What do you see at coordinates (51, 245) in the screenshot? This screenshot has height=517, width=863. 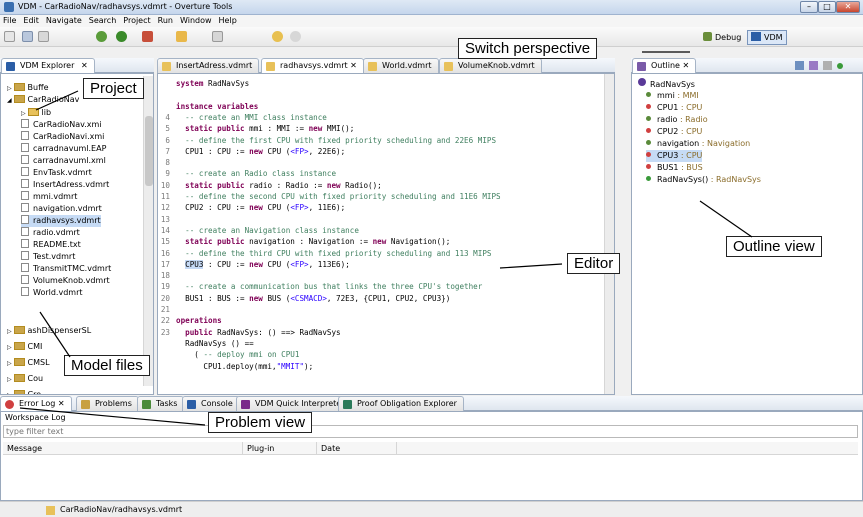 I see `explorer-item: README.txt` at bounding box center [51, 245].